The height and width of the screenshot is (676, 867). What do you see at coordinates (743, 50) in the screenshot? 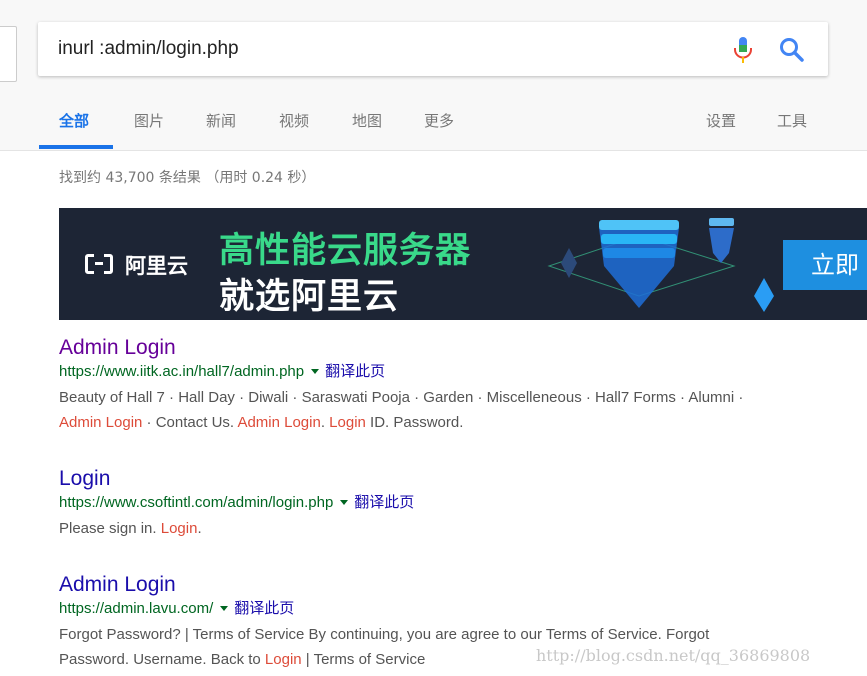
I see `microphone-icon` at bounding box center [743, 50].